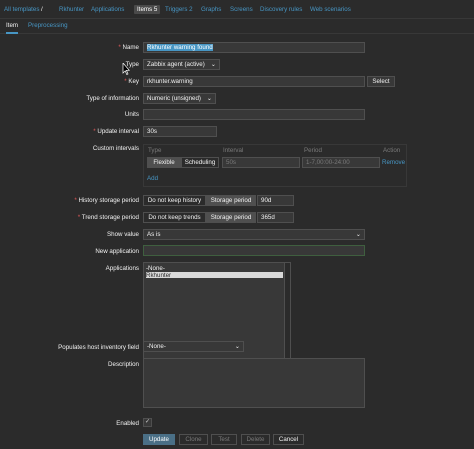  I want to click on show-value-select: As is ⌄, so click(254, 234).